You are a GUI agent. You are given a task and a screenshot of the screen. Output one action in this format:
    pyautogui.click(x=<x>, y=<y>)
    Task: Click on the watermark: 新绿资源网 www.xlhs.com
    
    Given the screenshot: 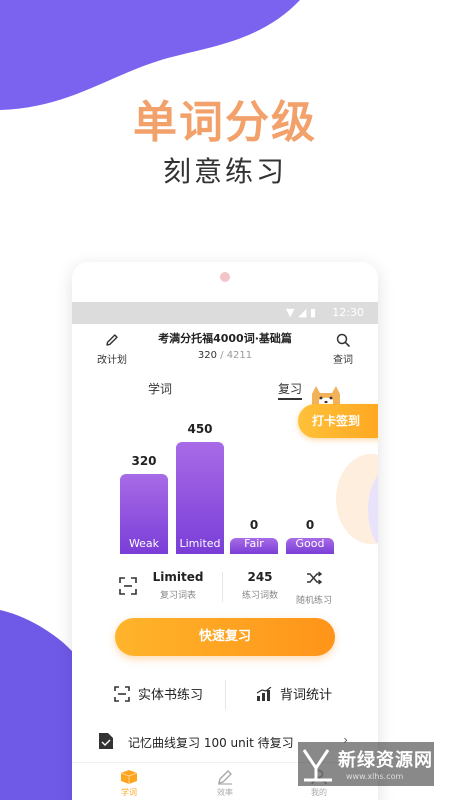 What is the action you would take?
    pyautogui.click(x=366, y=764)
    